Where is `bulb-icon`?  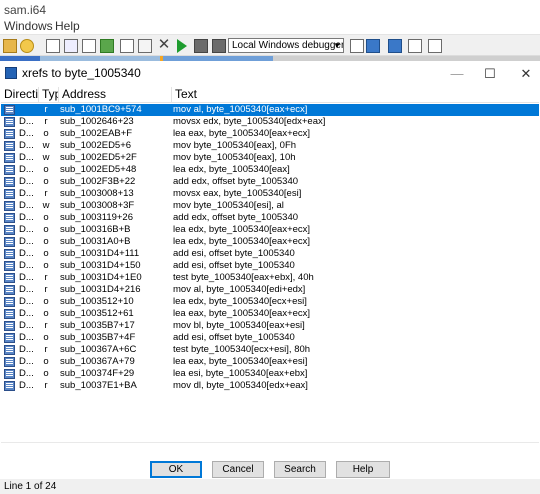
bulb-icon is located at coordinates (27, 46).